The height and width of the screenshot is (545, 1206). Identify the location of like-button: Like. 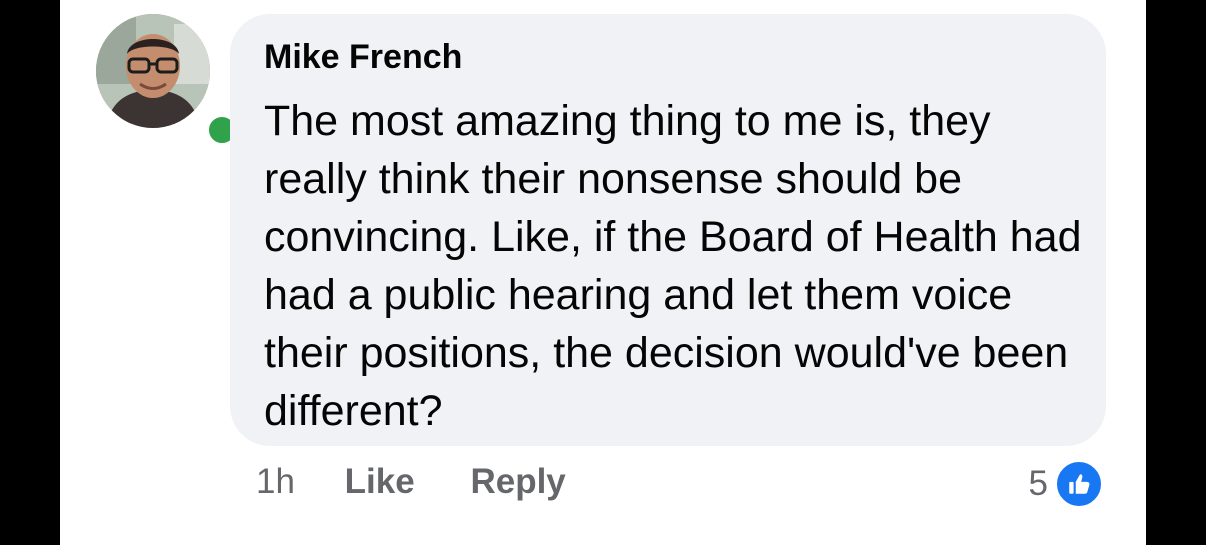
(380, 482).